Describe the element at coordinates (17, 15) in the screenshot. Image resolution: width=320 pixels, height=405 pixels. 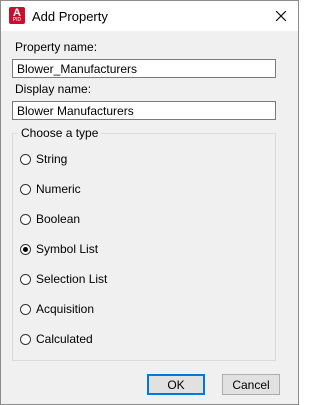
I see `autocad-pid-app-icon: A PID` at that location.